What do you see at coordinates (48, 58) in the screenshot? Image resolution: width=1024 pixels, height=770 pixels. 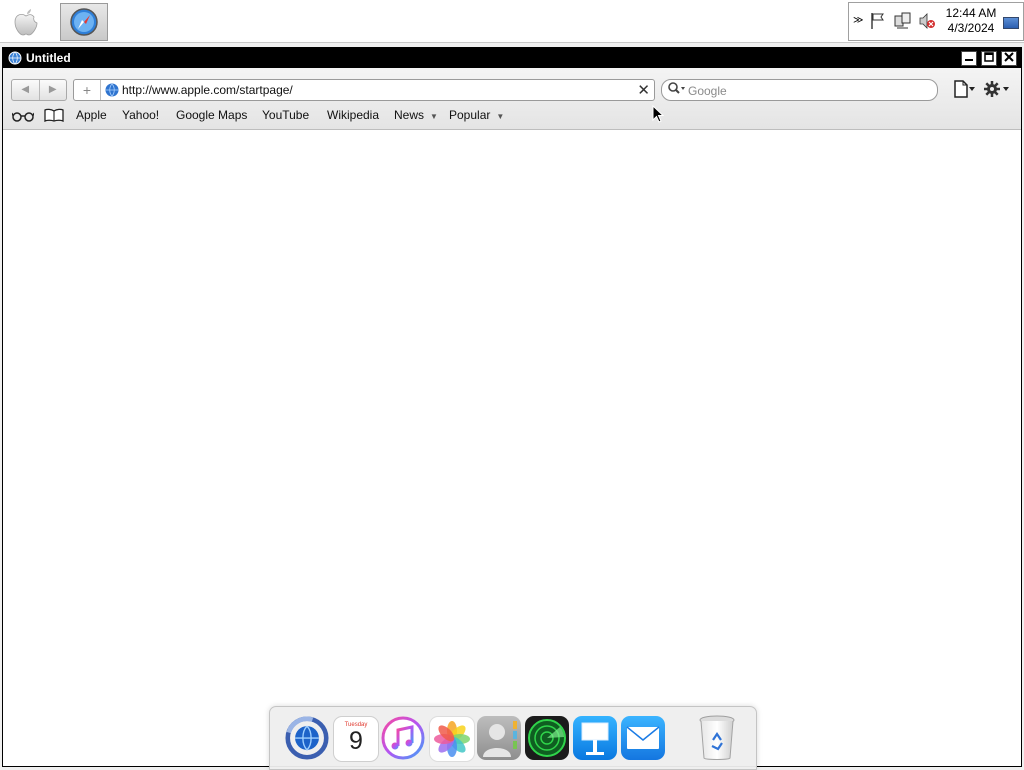 I see `window-title: Untitled` at bounding box center [48, 58].